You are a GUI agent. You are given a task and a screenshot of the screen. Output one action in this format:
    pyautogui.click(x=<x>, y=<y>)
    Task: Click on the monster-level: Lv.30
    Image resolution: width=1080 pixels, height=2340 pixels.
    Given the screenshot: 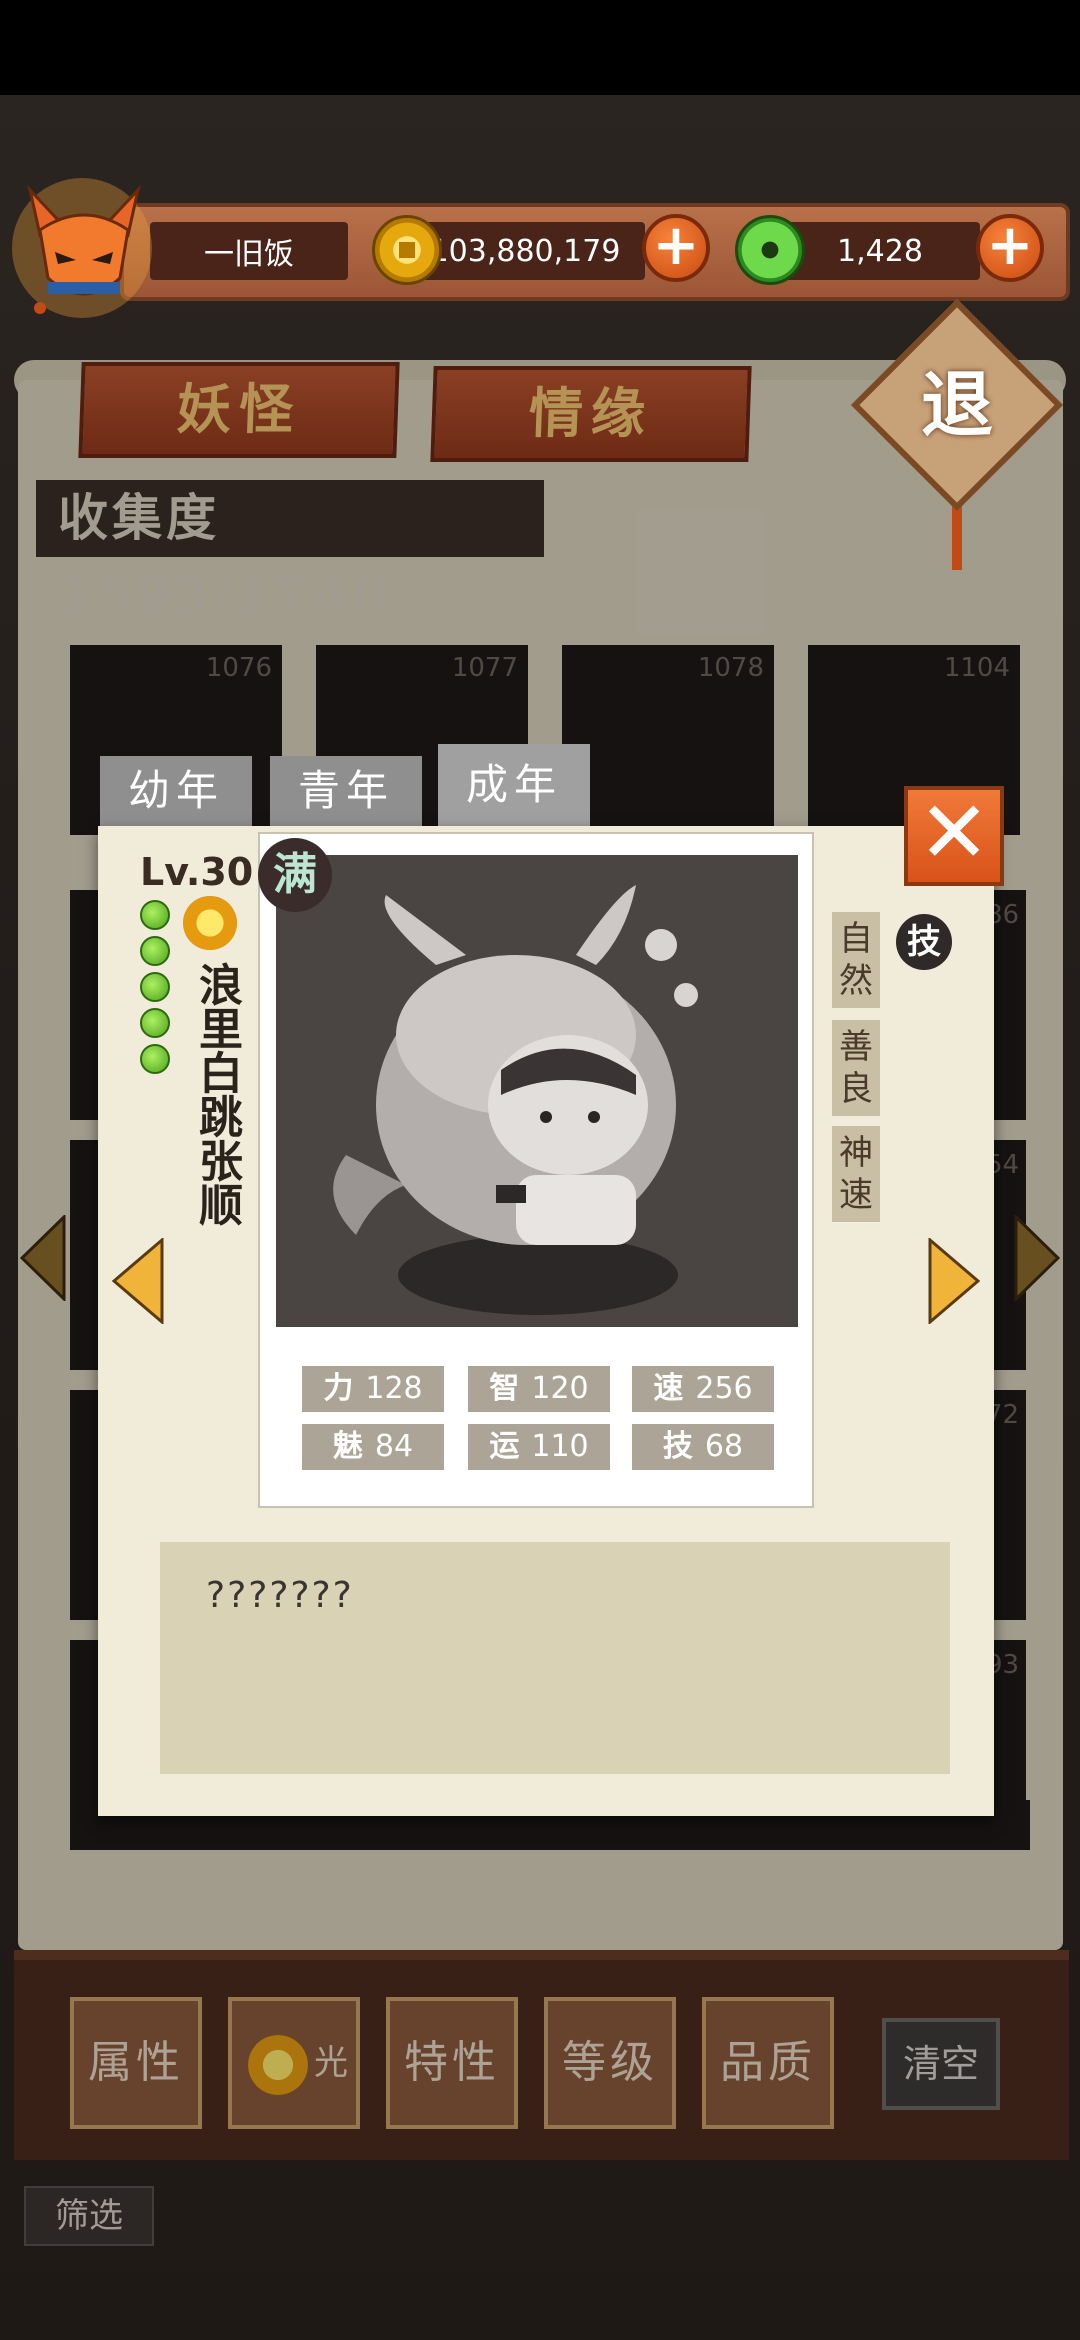 What is the action you would take?
    pyautogui.click(x=197, y=872)
    